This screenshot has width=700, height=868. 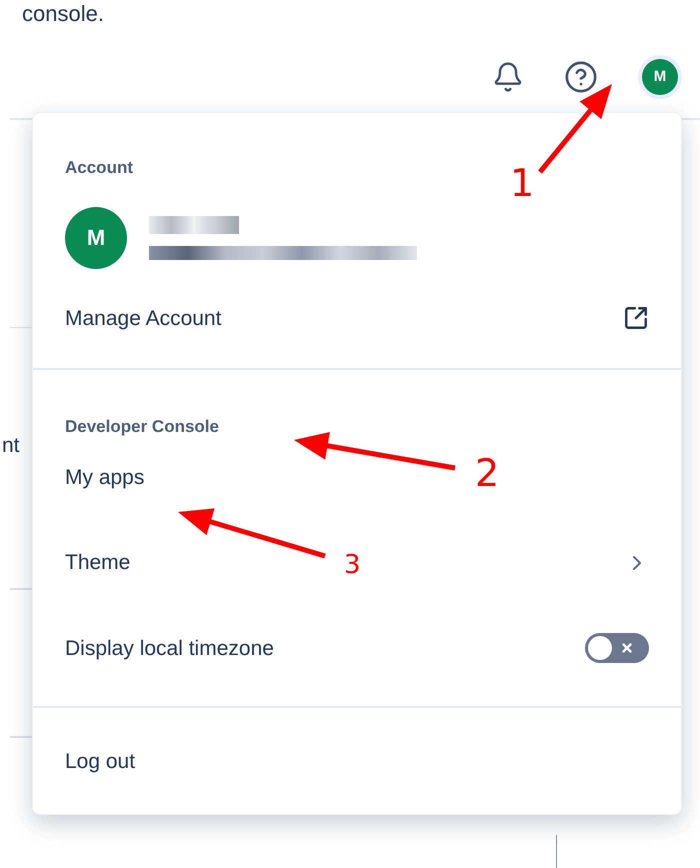 What do you see at coordinates (627, 648) in the screenshot?
I see `x-icon` at bounding box center [627, 648].